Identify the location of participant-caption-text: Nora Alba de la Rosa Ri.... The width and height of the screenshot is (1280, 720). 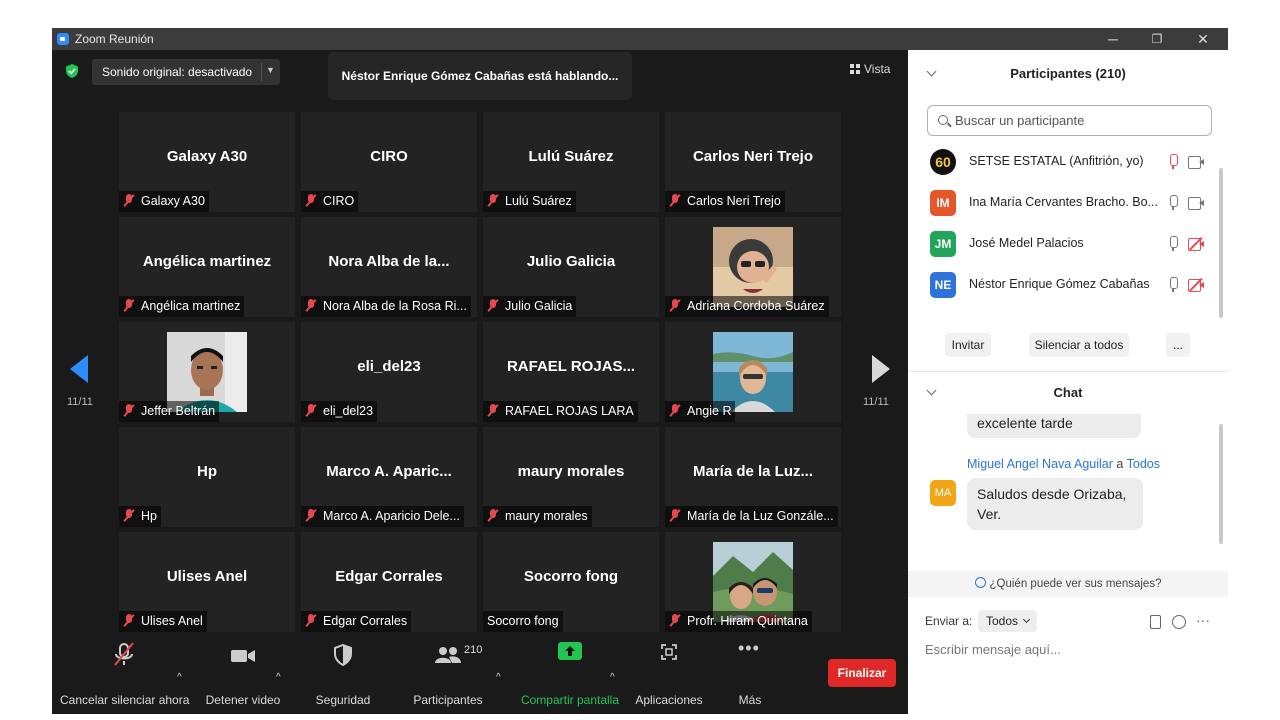
(395, 306).